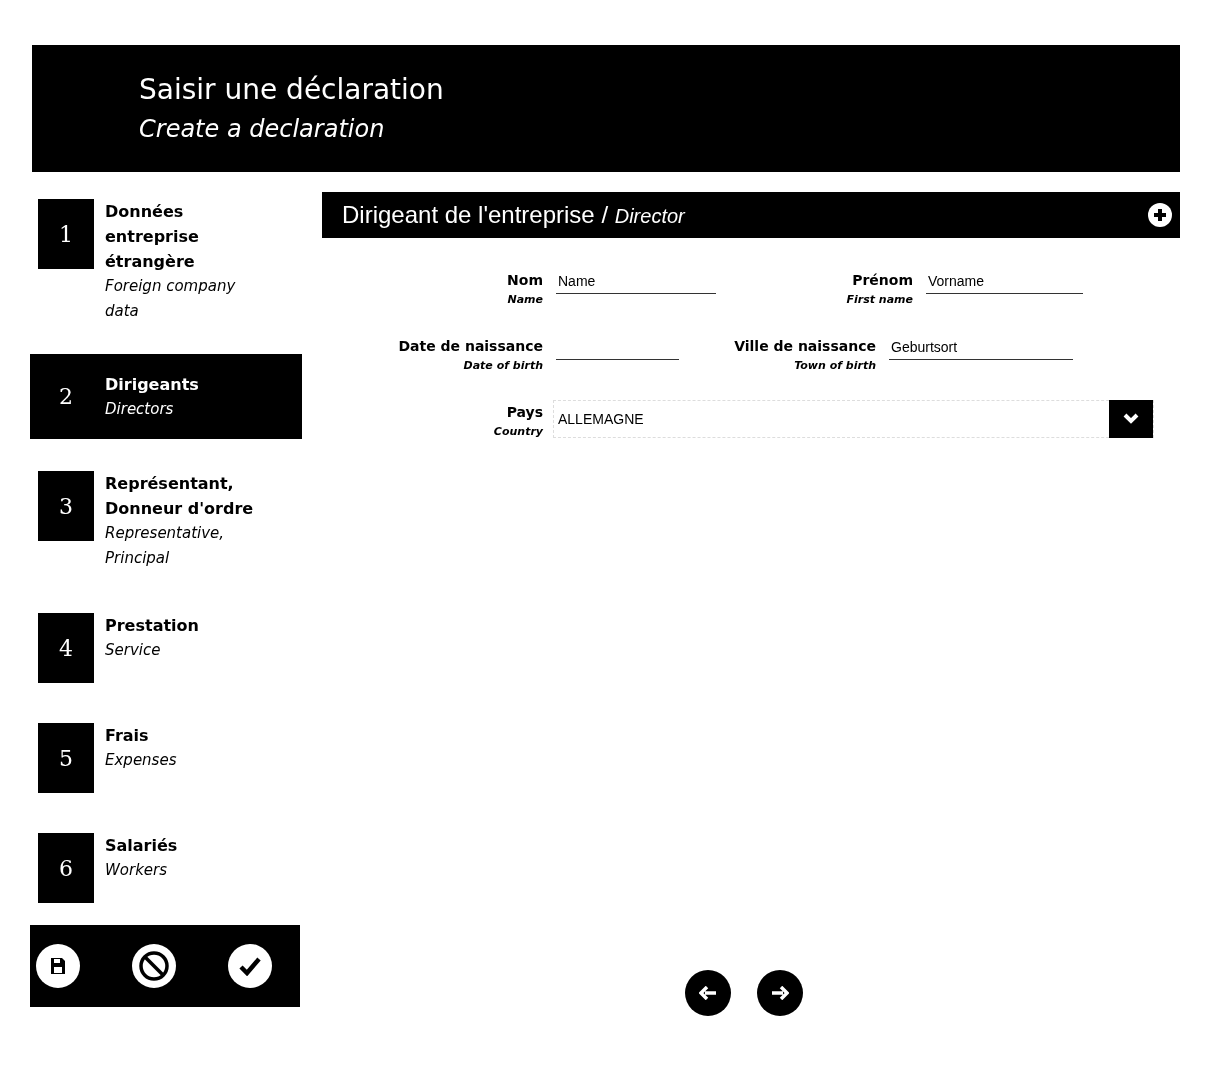  I want to click on plus-icon, so click(1160, 215).